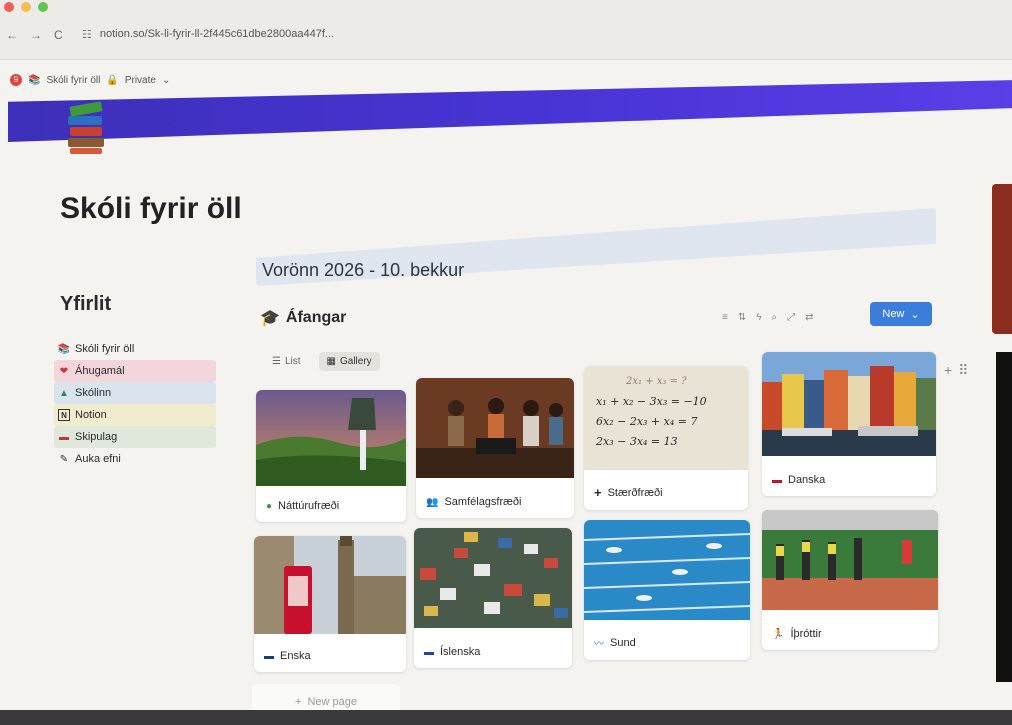  What do you see at coordinates (778, 634) in the screenshot?
I see `runner-icon: 🏃` at bounding box center [778, 634].